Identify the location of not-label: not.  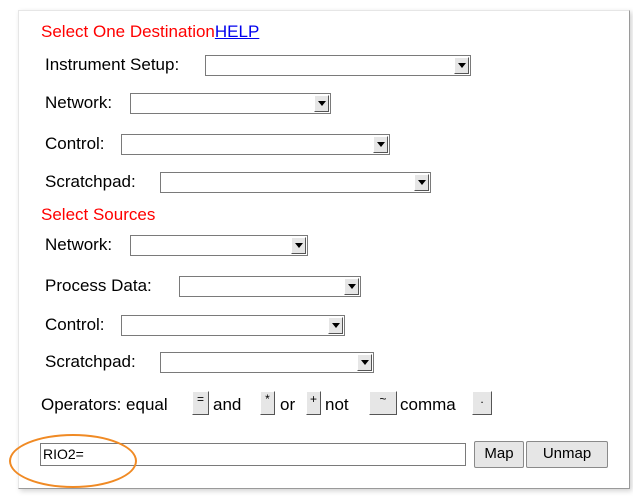
(337, 404).